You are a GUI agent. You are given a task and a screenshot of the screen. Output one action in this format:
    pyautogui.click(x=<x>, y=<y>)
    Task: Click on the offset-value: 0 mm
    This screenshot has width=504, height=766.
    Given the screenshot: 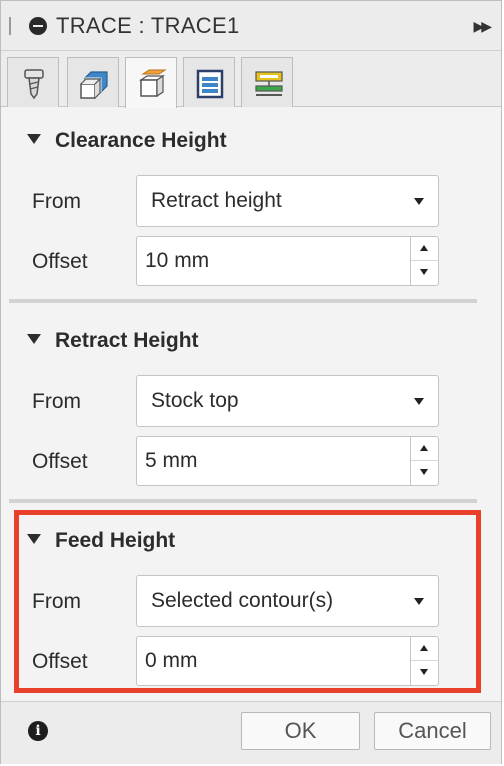 What is the action you would take?
    pyautogui.click(x=171, y=660)
    